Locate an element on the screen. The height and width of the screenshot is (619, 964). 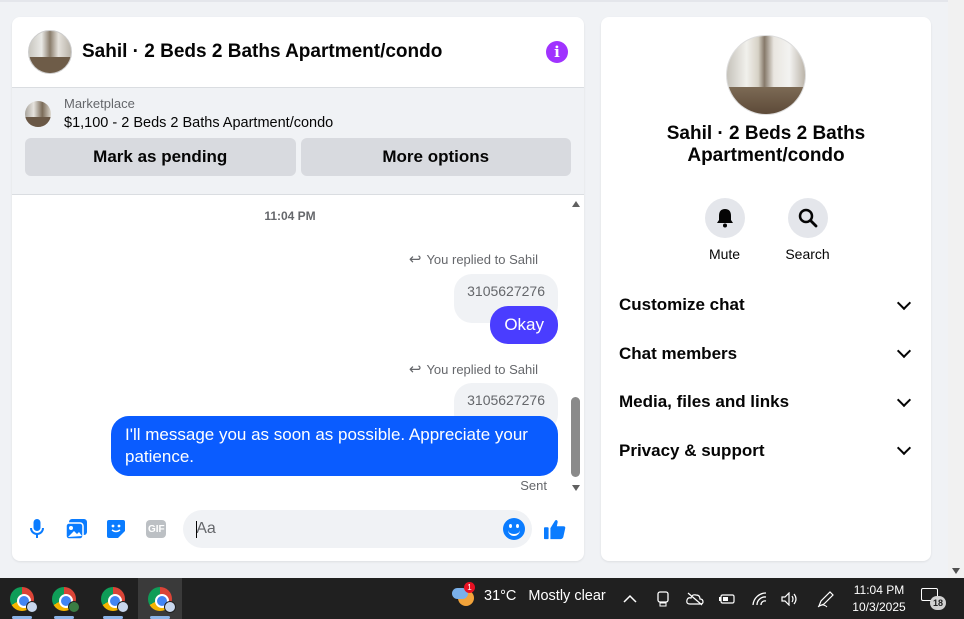
search-label: Search is located at coordinates (807, 254).